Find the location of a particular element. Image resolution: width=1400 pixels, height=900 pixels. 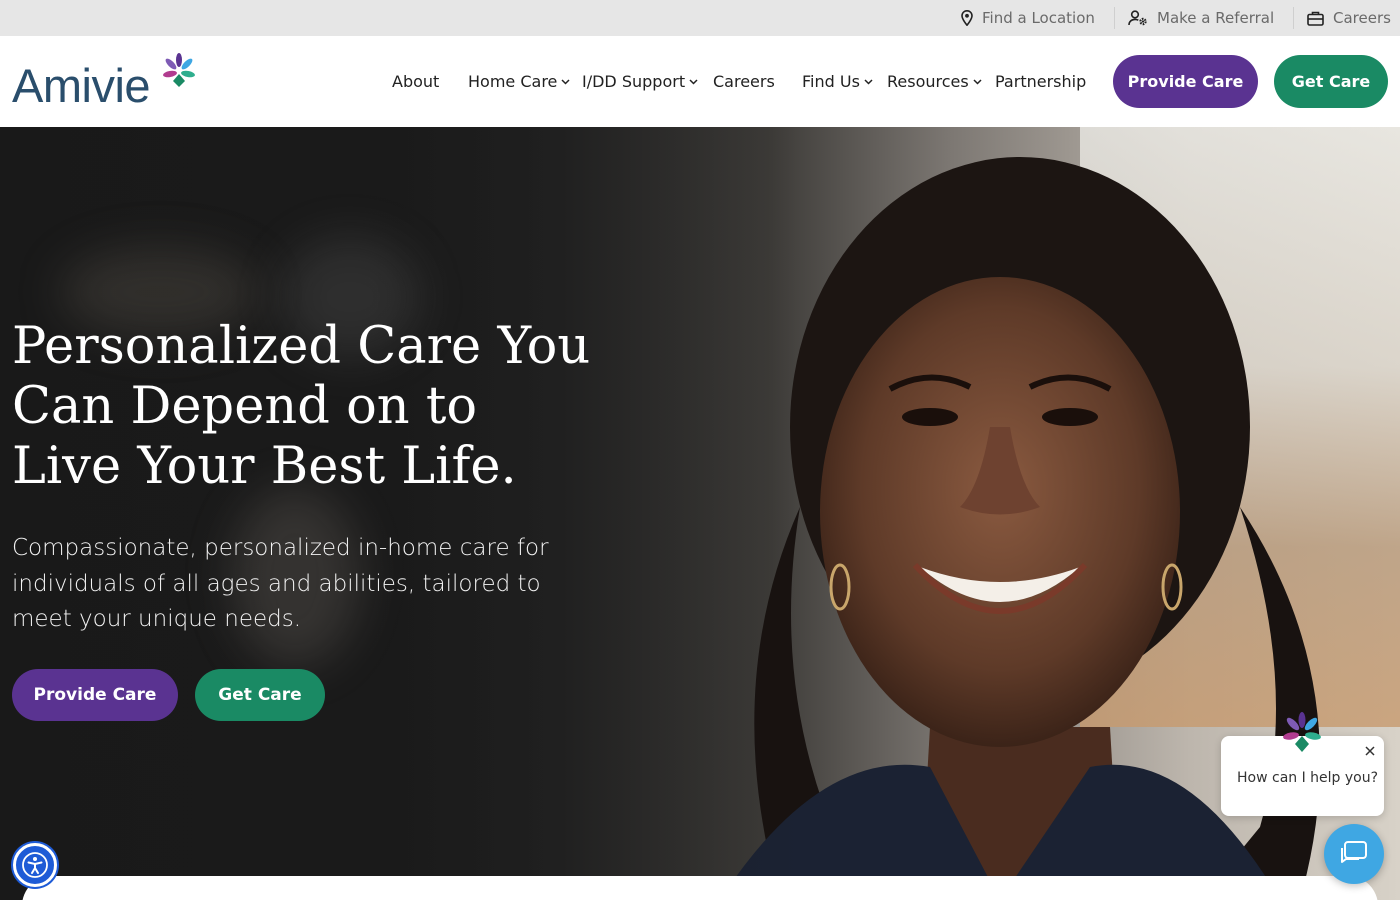

chat-prompt-text: How can I help you? is located at coordinates (1308, 778).